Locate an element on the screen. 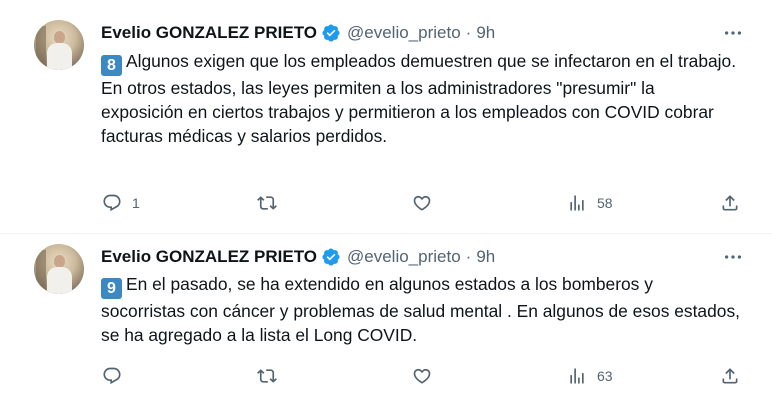 The height and width of the screenshot is (403, 772). views-button: 63 is located at coordinates (590, 376).